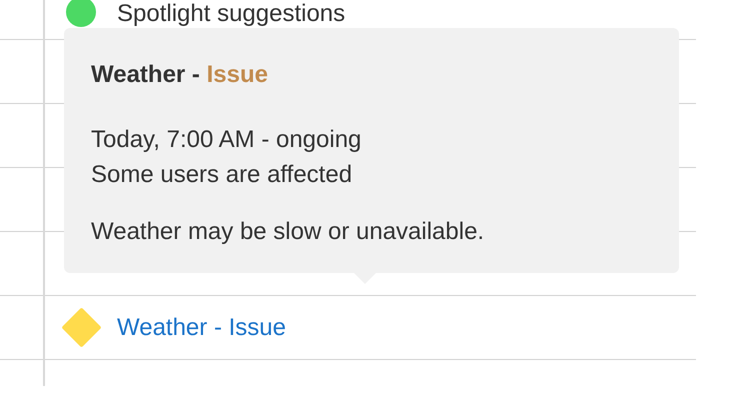 This screenshot has width=740, height=410. What do you see at coordinates (226, 140) in the screenshot?
I see `incident-period: Today, 7:00 AM - ongoing` at bounding box center [226, 140].